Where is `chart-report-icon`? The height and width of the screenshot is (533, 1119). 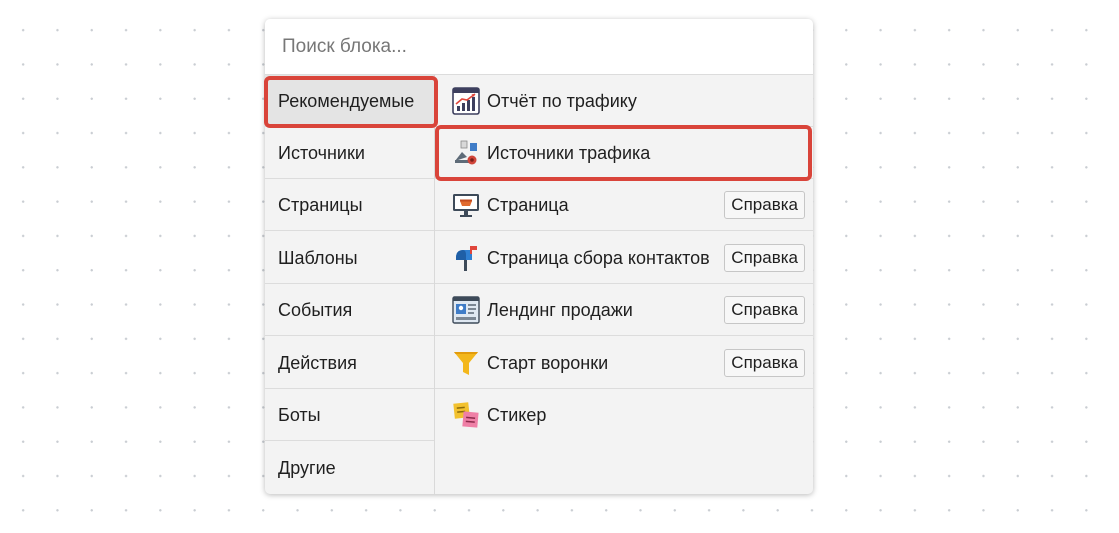 chart-report-icon is located at coordinates (466, 101).